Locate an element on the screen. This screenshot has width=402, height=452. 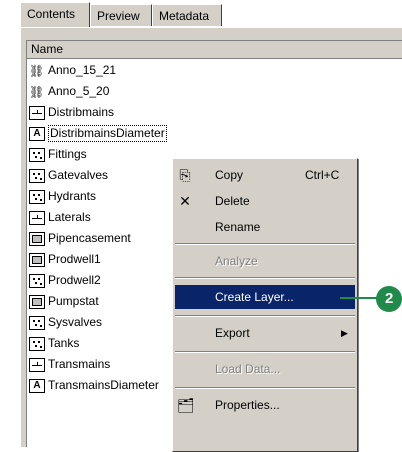
callout-leader-line is located at coordinates (360, 298).